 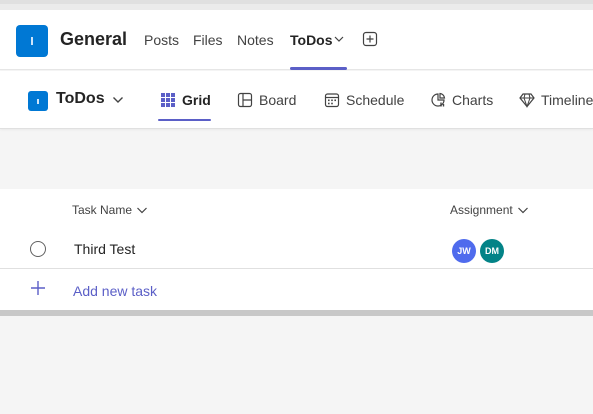 What do you see at coordinates (464, 251) in the screenshot?
I see `avatar: JW` at bounding box center [464, 251].